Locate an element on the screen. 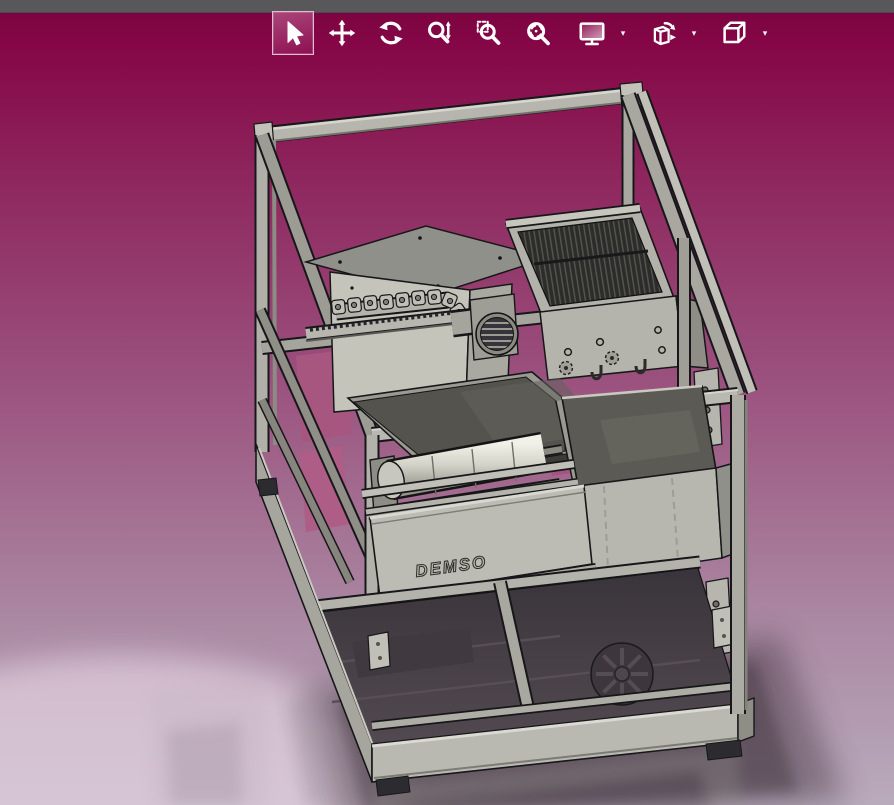  zoom-to-area-button is located at coordinates (489, 33).